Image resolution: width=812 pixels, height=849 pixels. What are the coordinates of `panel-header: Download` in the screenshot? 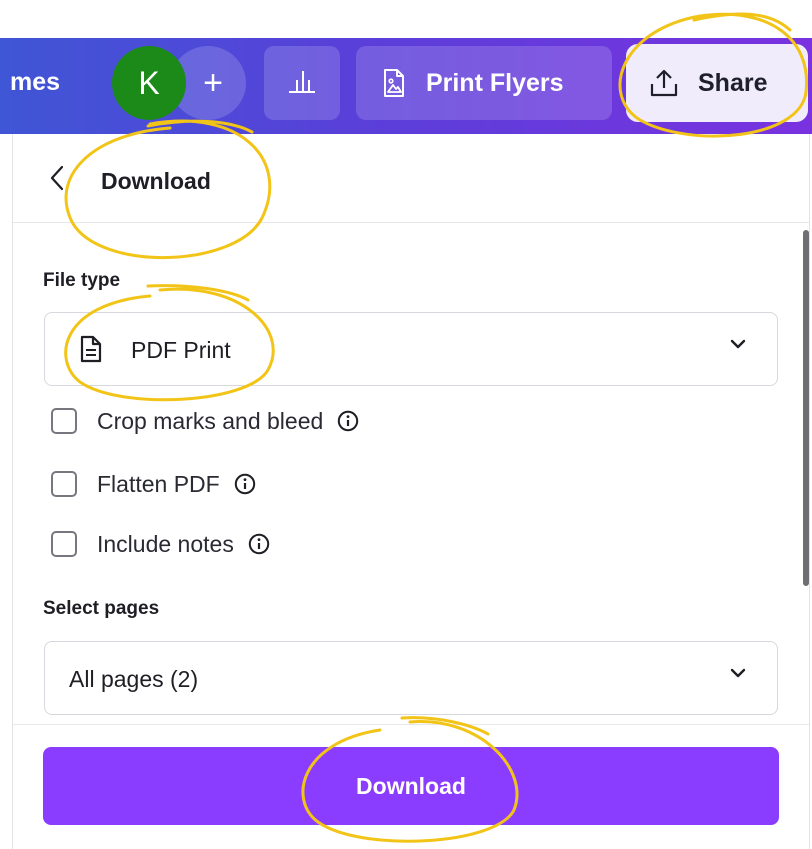 It's located at (411, 178).